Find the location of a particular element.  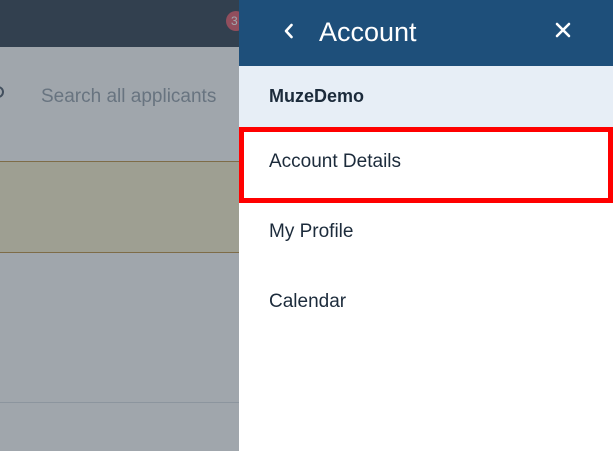

menu-item-account-details: Account Details is located at coordinates (426, 165).